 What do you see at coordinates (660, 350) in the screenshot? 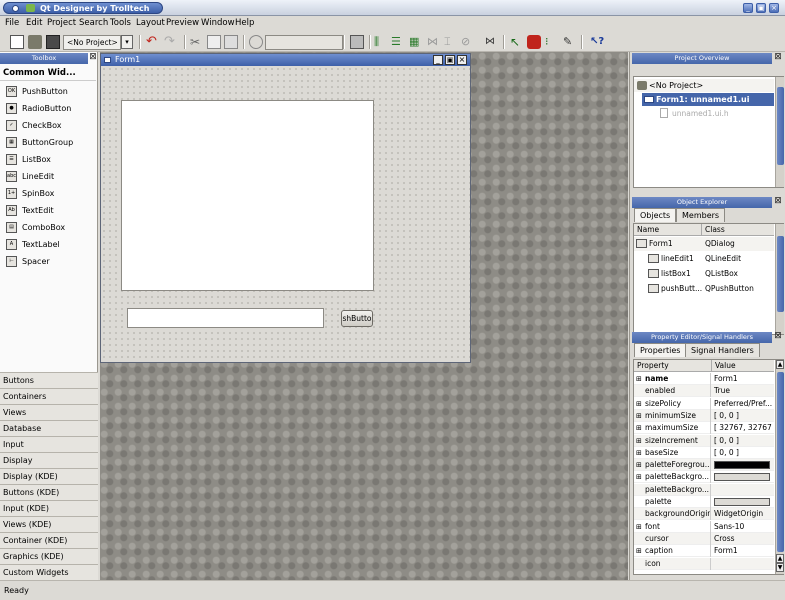
I see `tab-properties: Properties` at bounding box center [660, 350].